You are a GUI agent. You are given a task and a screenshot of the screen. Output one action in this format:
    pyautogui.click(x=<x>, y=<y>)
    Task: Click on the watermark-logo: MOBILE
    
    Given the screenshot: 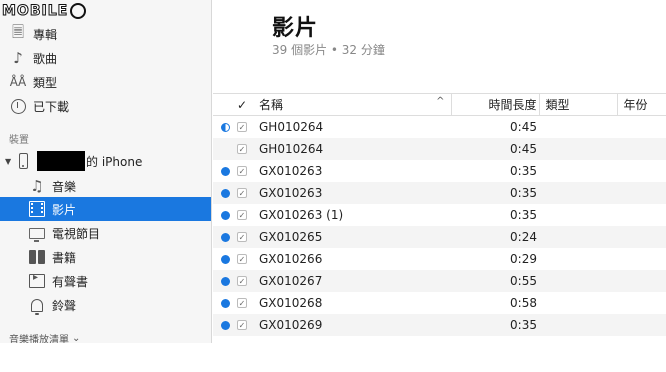 What is the action you would take?
    pyautogui.click(x=44, y=11)
    